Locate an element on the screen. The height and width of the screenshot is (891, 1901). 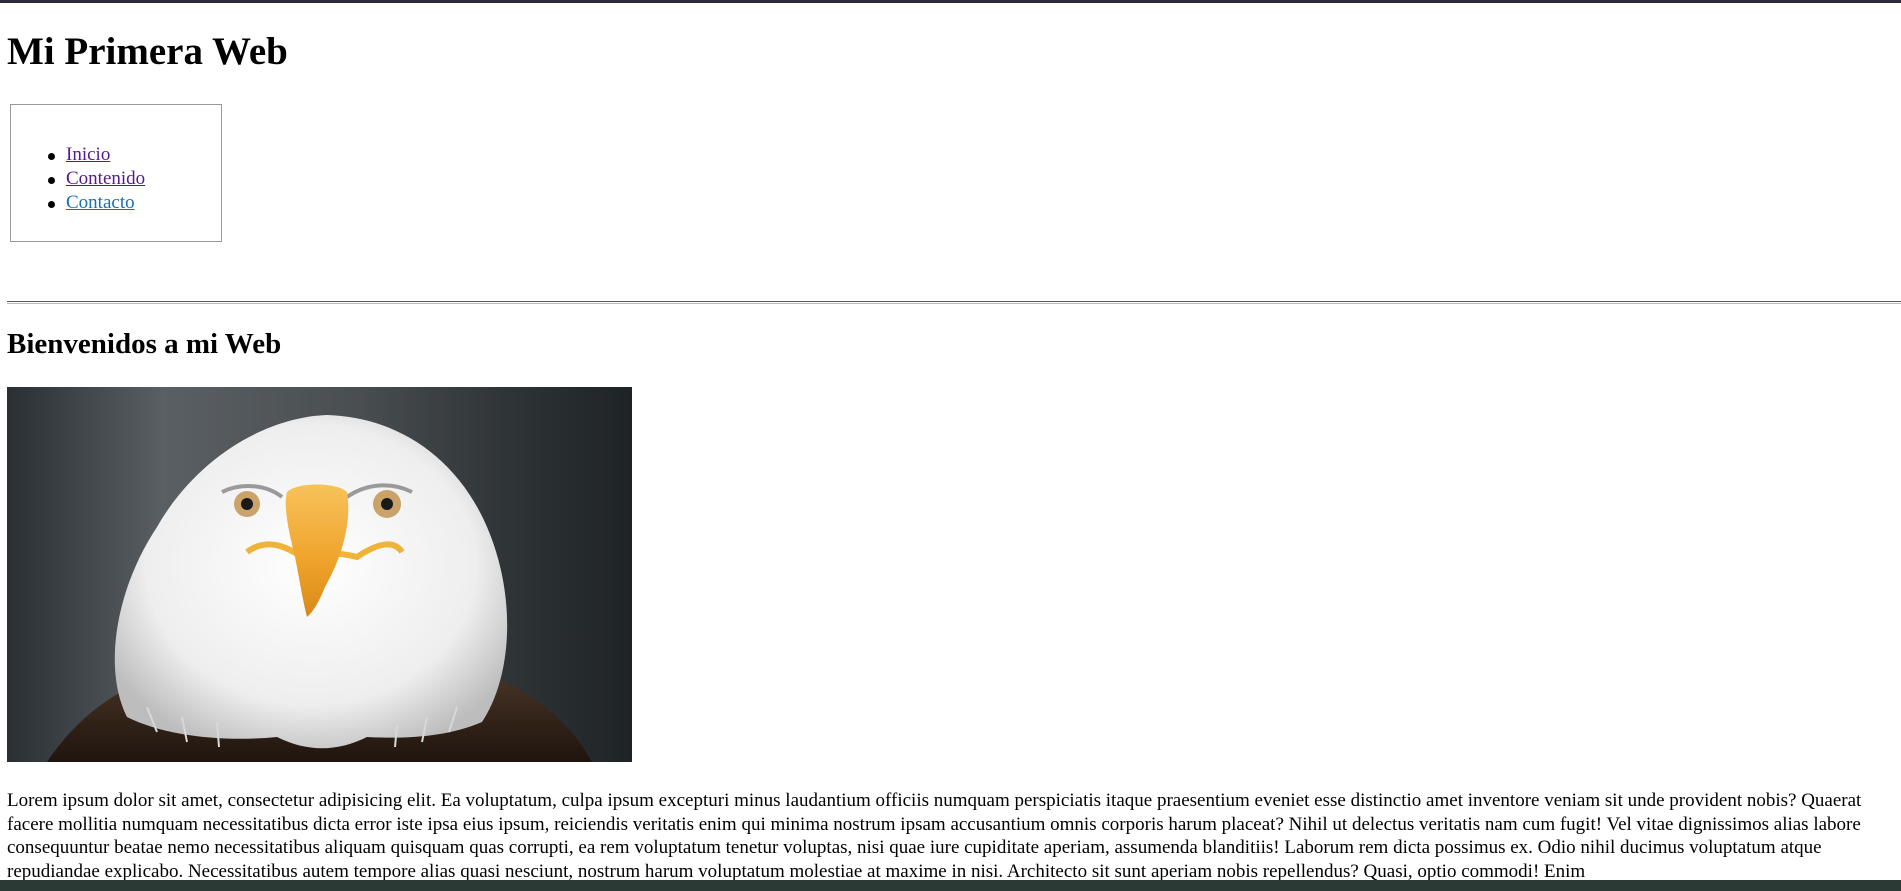
nav-list: Inicio Contenido Contacto is located at coordinates (96, 179).